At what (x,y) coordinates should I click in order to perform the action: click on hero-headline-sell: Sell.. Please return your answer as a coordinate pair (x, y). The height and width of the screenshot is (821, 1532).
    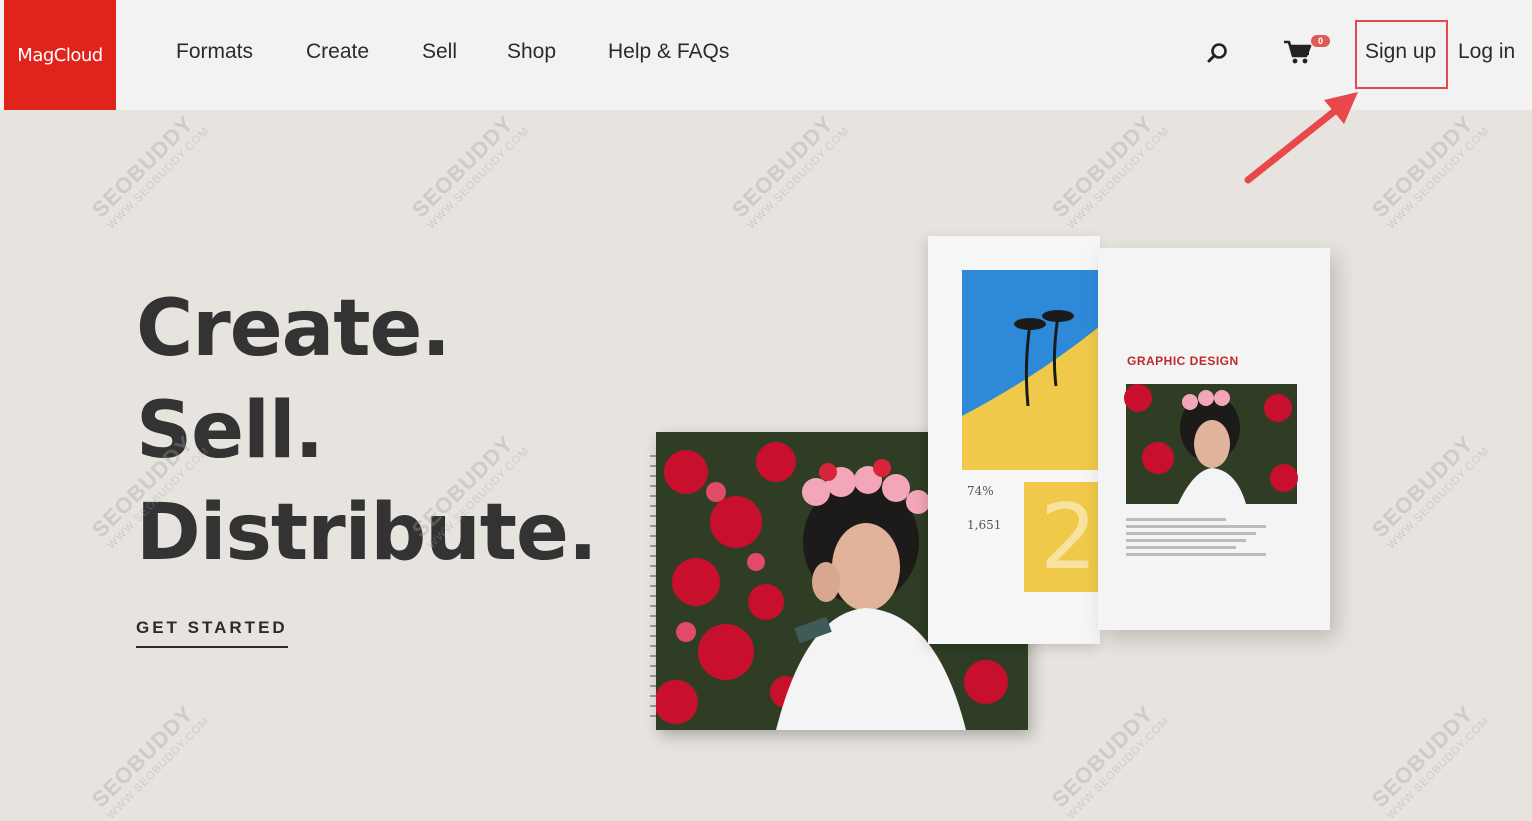
    Looking at the image, I should click on (230, 431).